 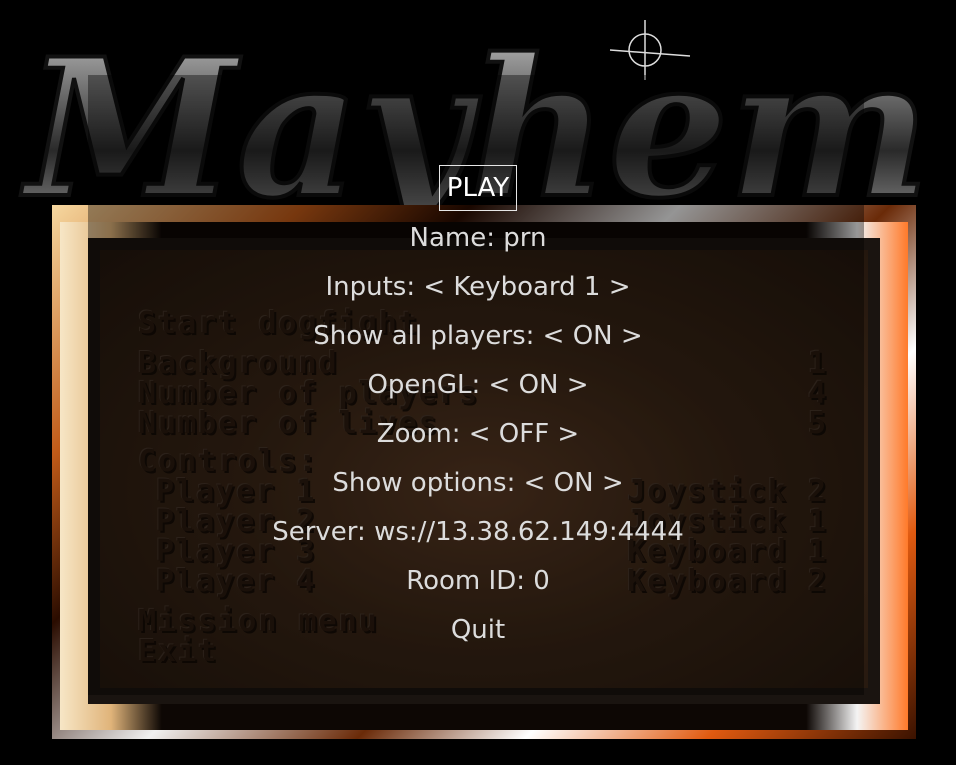 What do you see at coordinates (477, 336) in the screenshot?
I see `show-all-players-toggle: Show all players: < ON >` at bounding box center [477, 336].